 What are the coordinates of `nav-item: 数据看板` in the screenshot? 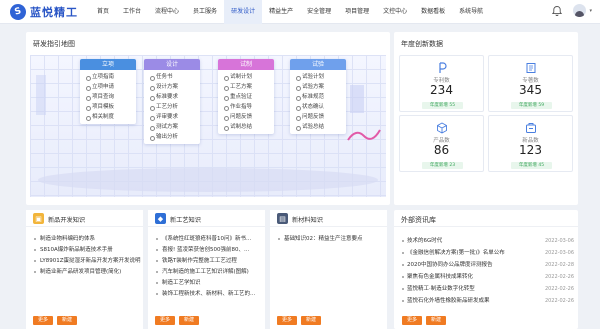 It's located at (433, 12).